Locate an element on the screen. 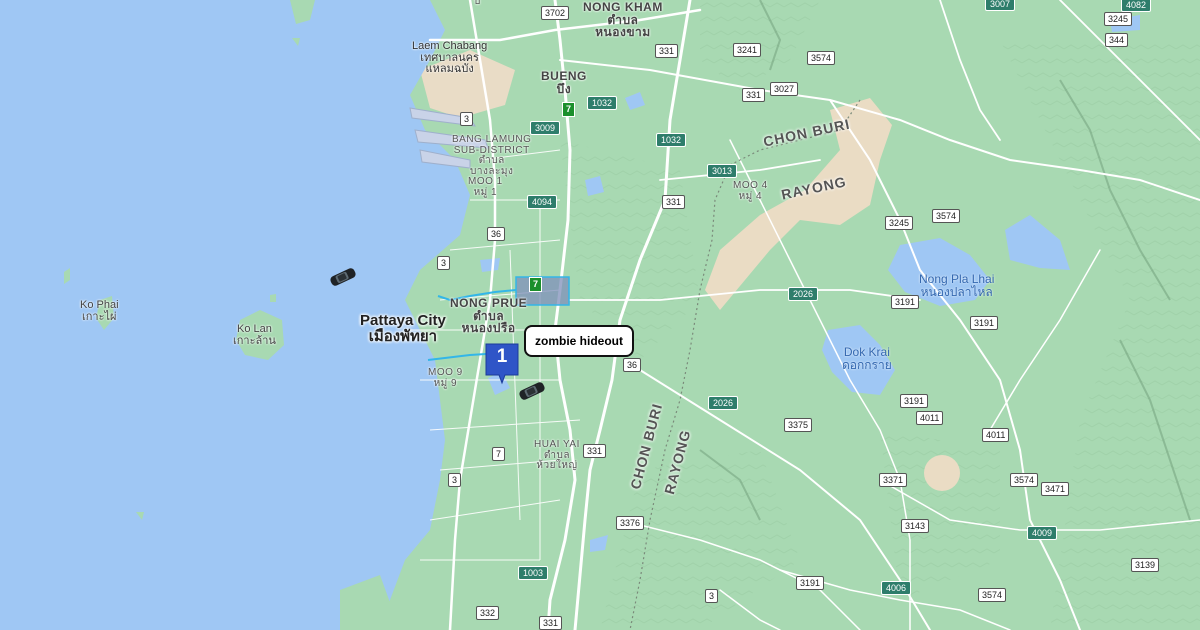  route-shield-3574-c: 3574 is located at coordinates (1024, 480).